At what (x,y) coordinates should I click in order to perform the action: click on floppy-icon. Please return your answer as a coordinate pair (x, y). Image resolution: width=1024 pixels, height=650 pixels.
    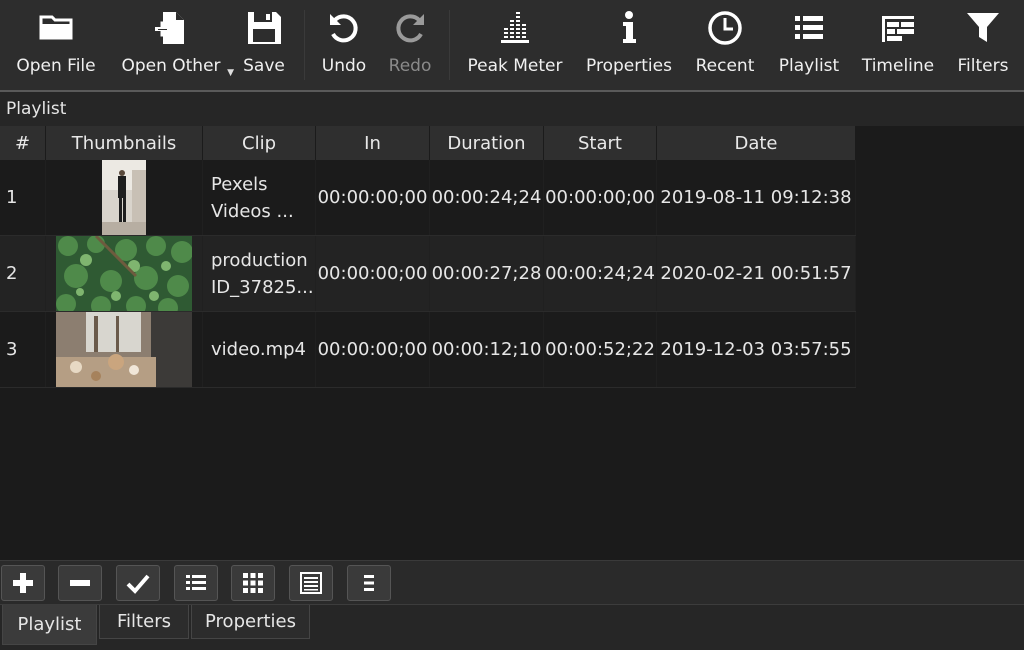
    Looking at the image, I should click on (264, 28).